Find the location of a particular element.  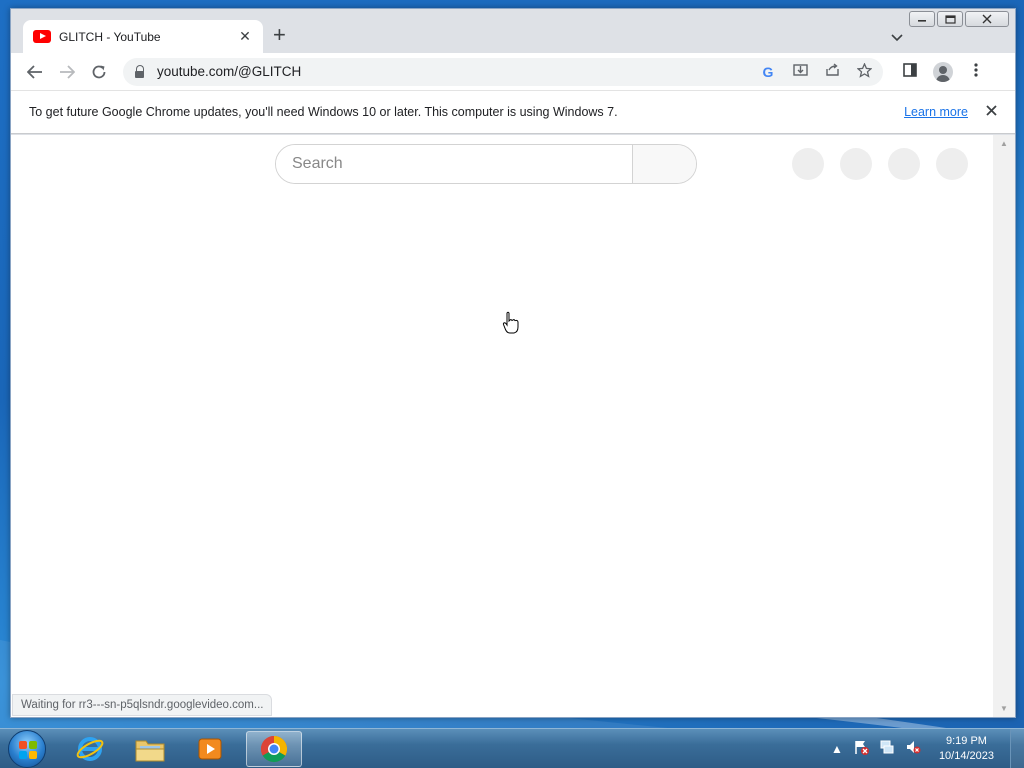

tab-search-chevron-icon is located at coordinates (897, 38).